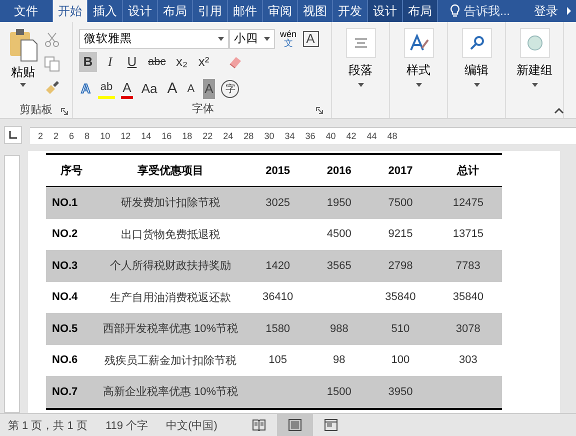  What do you see at coordinates (65, 266) in the screenshot?
I see `table-cell: NO.3` at bounding box center [65, 266].